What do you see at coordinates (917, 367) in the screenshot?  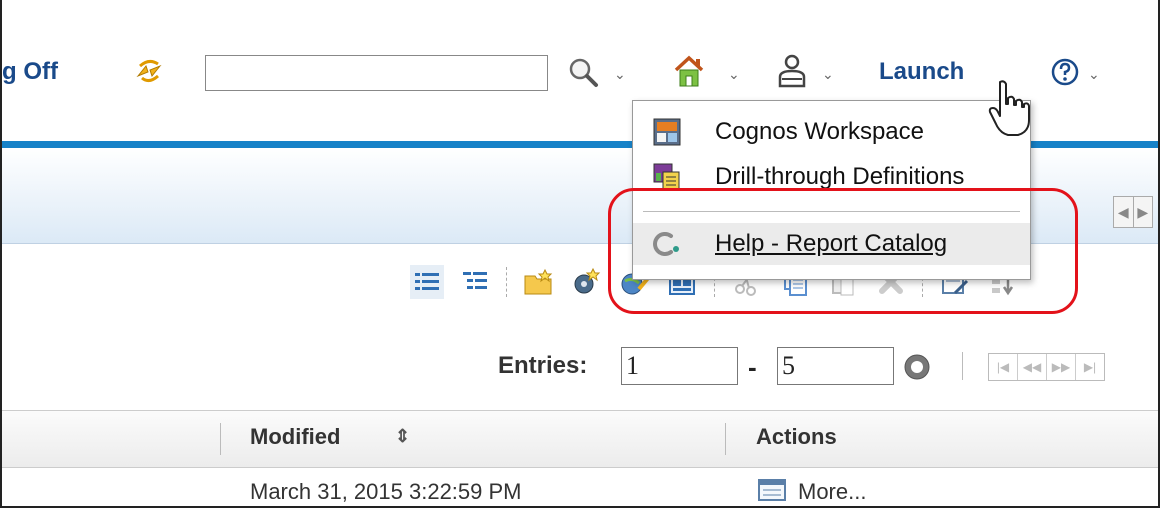 I see `go-icon` at bounding box center [917, 367].